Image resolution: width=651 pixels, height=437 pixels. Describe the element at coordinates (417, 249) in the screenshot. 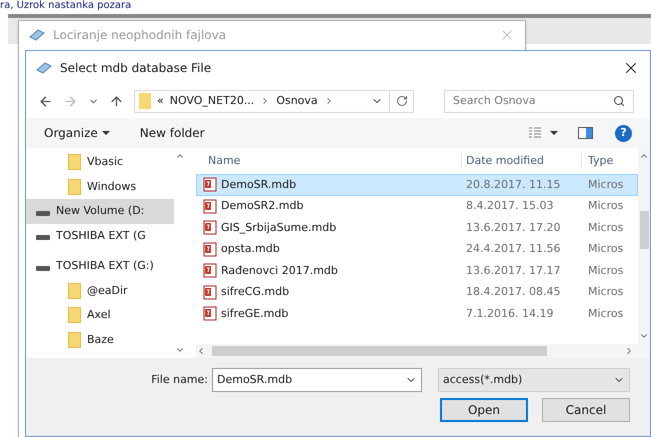

I see `file-row: opsta.mdb 24.4.2017. 11.56 Micros` at that location.